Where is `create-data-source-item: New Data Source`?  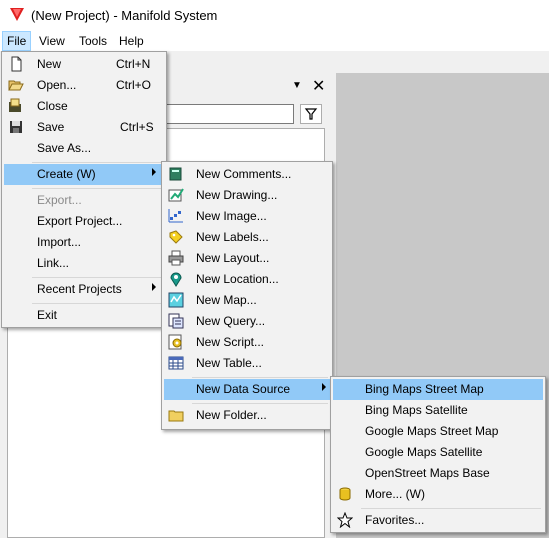
create-data-source-item: New Data Source is located at coordinates (247, 389).